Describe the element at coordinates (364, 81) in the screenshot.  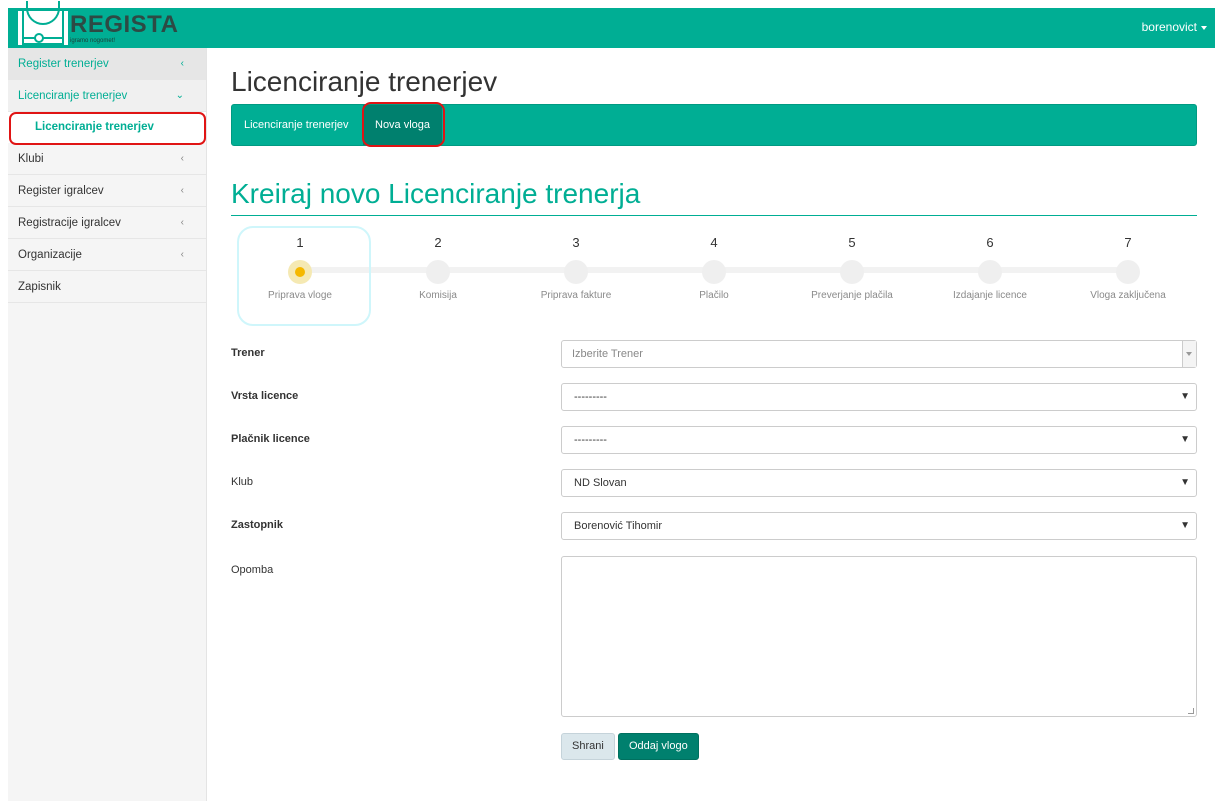
I see `page-title: Licenciranje trenerjev` at that location.